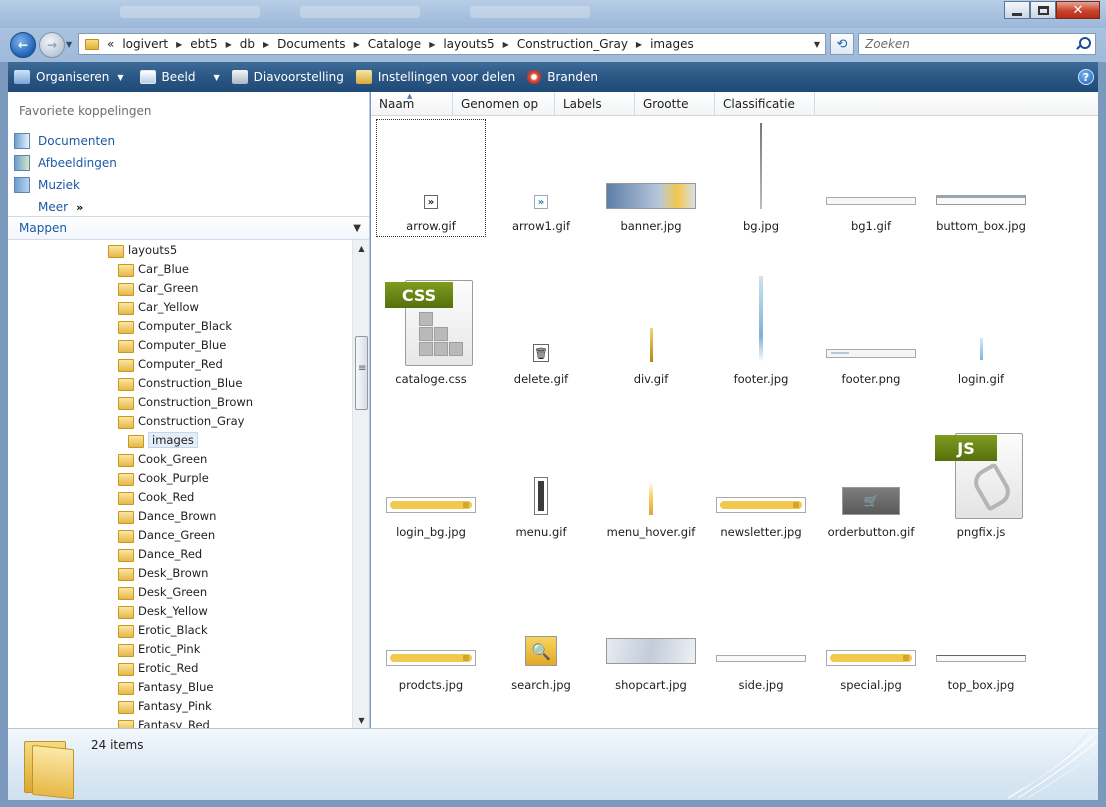 Image resolution: width=1106 pixels, height=807 pixels. What do you see at coordinates (361, 720) in the screenshot?
I see `scroll-down-icon: ▼` at bounding box center [361, 720].